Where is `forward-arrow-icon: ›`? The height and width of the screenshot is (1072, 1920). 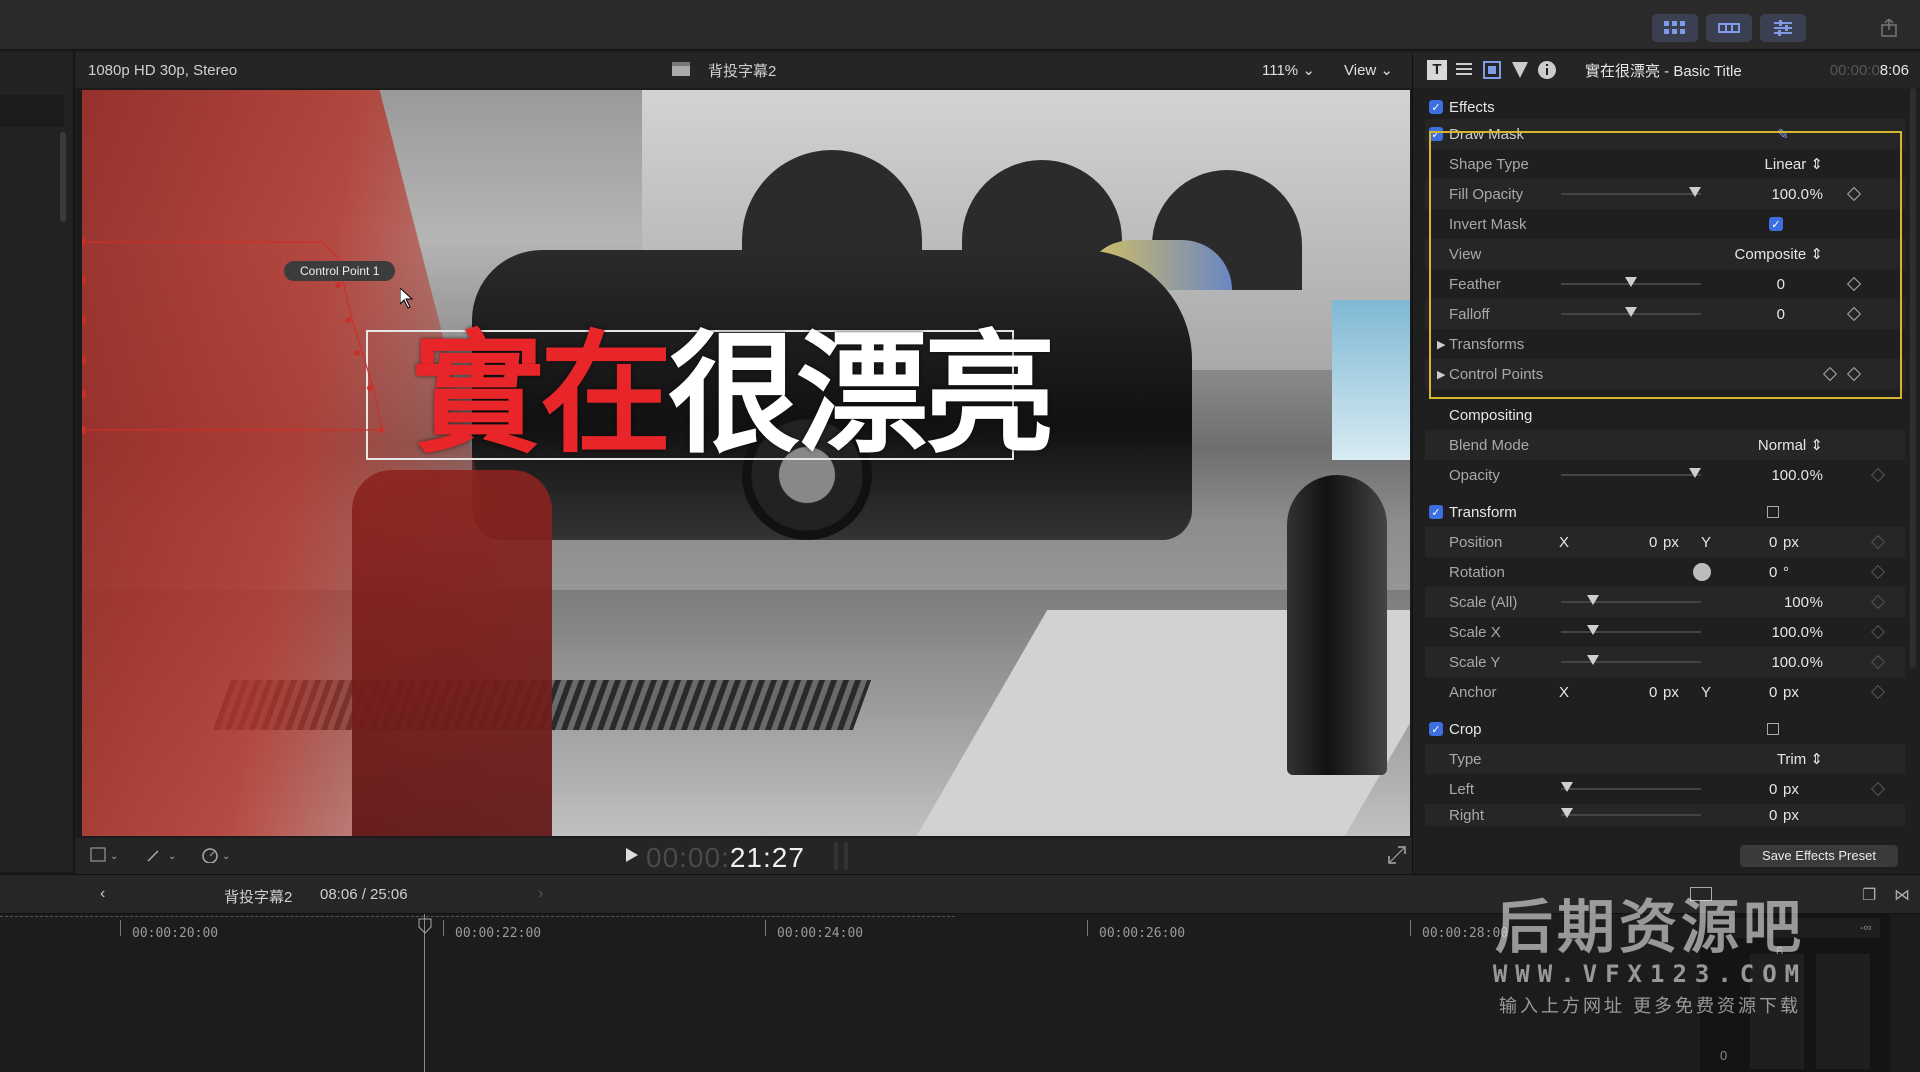
forward-arrow-icon: › is located at coordinates (540, 894).